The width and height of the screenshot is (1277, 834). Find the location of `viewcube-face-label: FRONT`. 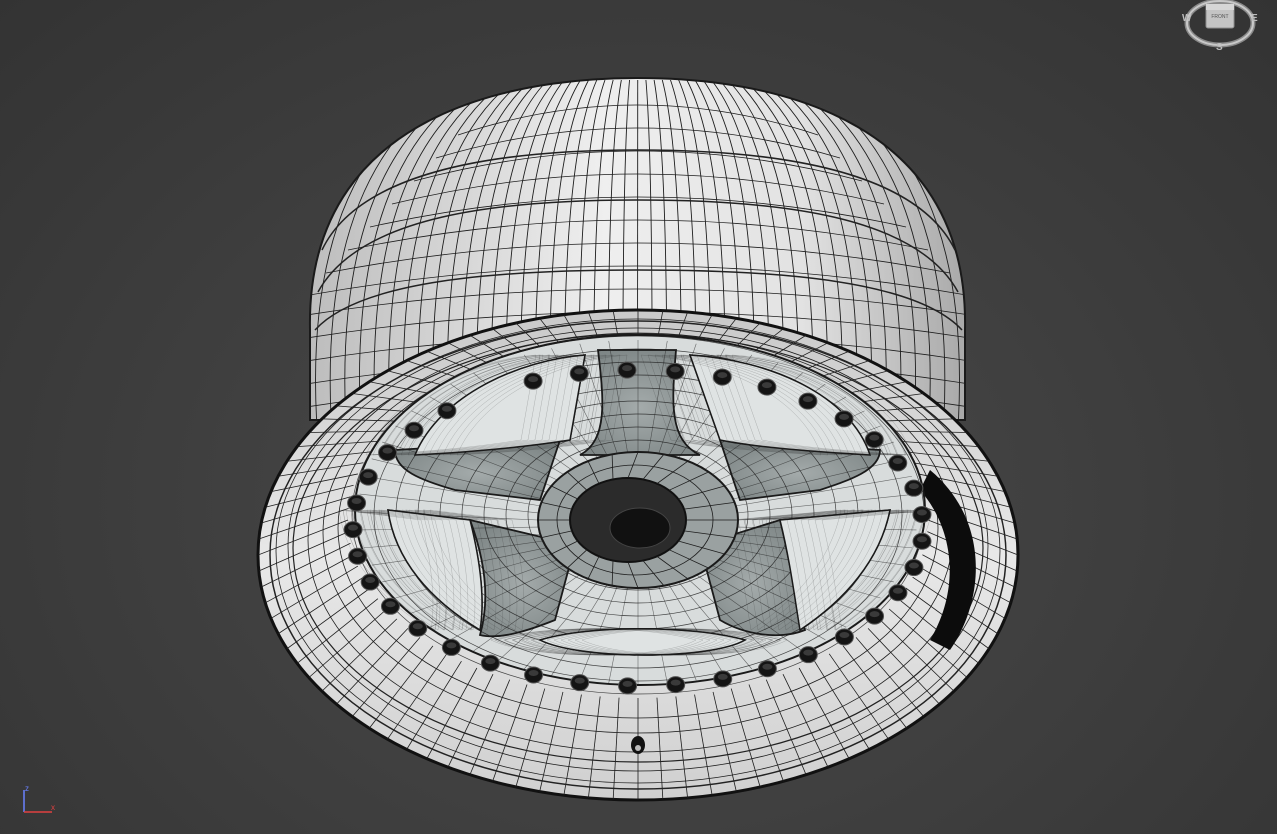

viewcube-face-label: FRONT is located at coordinates (1220, 17).